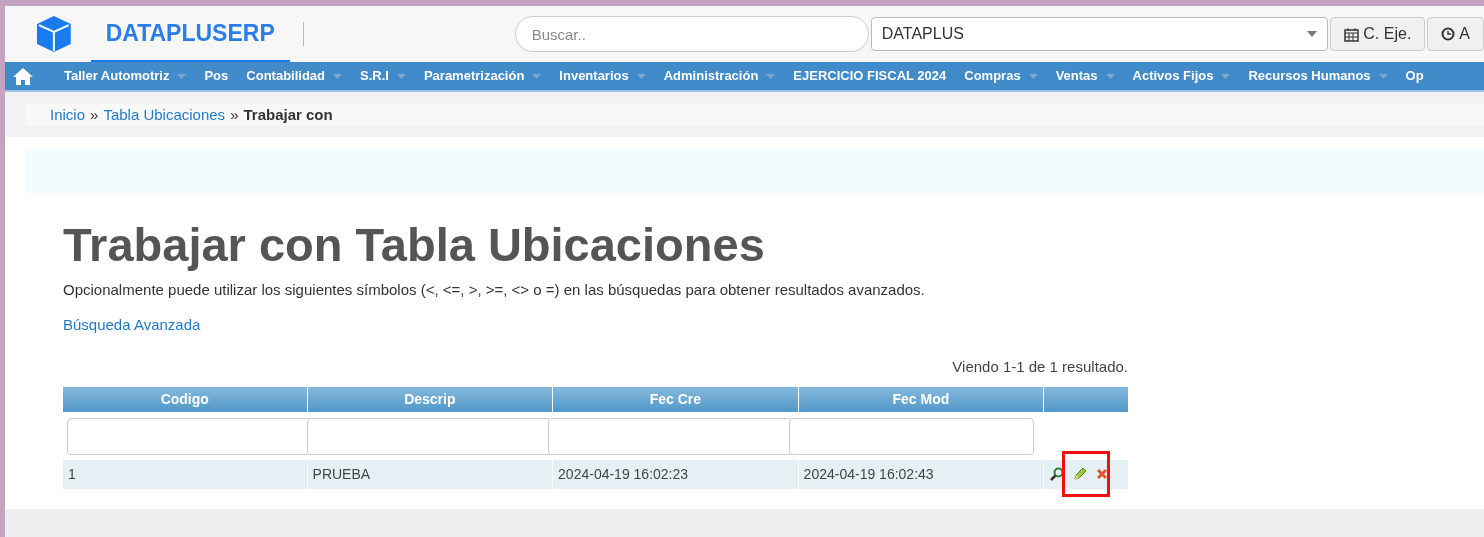 The width and height of the screenshot is (1484, 537). I want to click on breadcrumb-link: Inicio, so click(68, 115).